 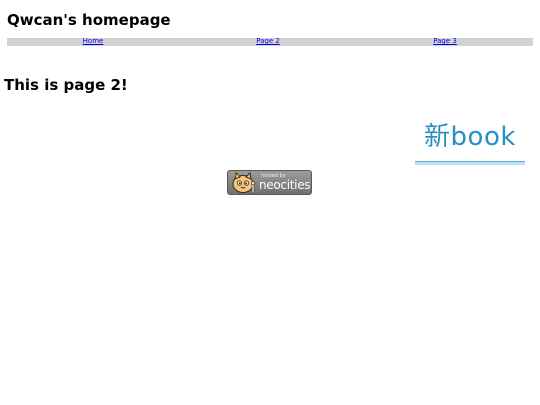 I want to click on nav-bar: Home Page 2 Page 3, so click(x=270, y=41).